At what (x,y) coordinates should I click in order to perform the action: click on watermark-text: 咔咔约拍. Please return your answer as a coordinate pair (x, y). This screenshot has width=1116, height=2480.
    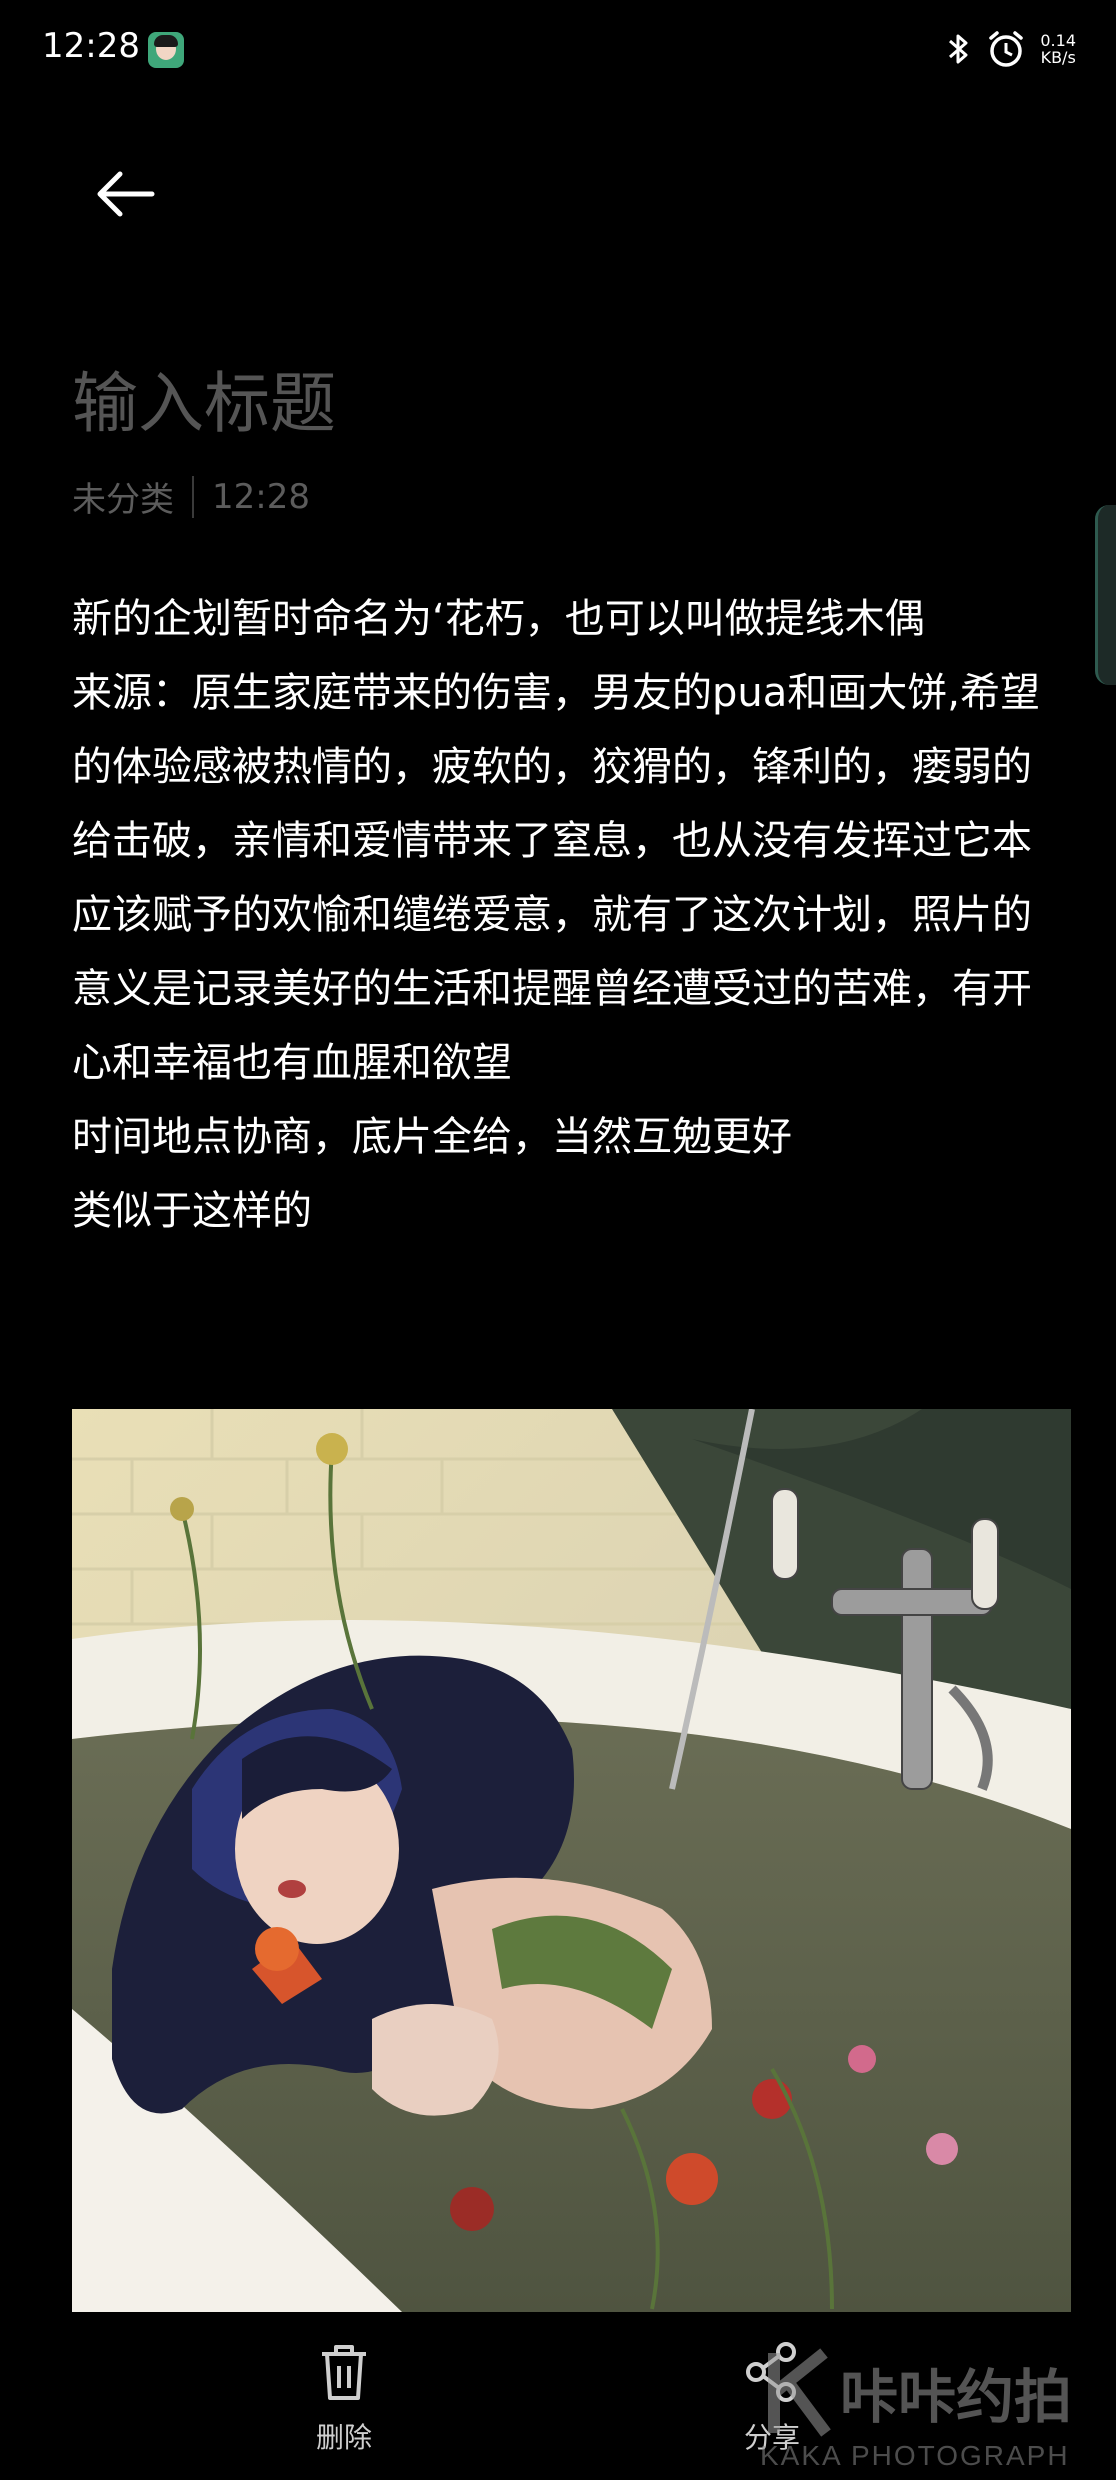
    Looking at the image, I should click on (956, 2397).